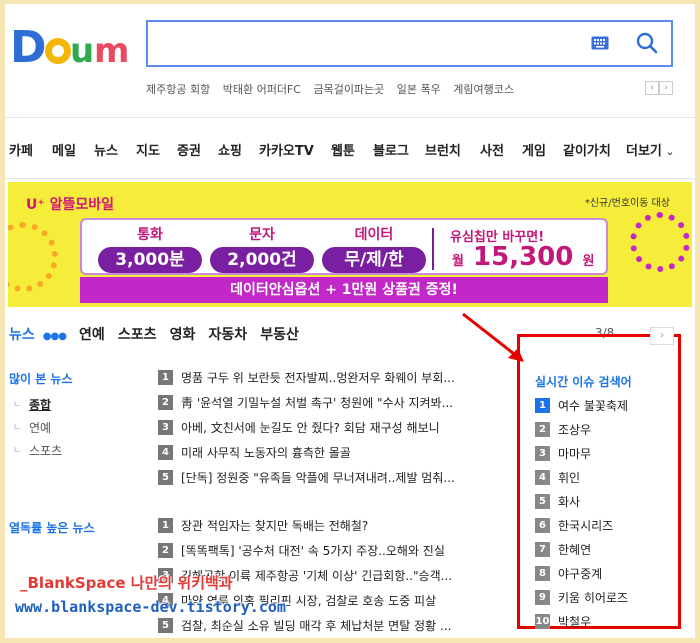 The image size is (700, 643). Describe the element at coordinates (542, 597) in the screenshot. I see `rank-badge: 9` at that location.